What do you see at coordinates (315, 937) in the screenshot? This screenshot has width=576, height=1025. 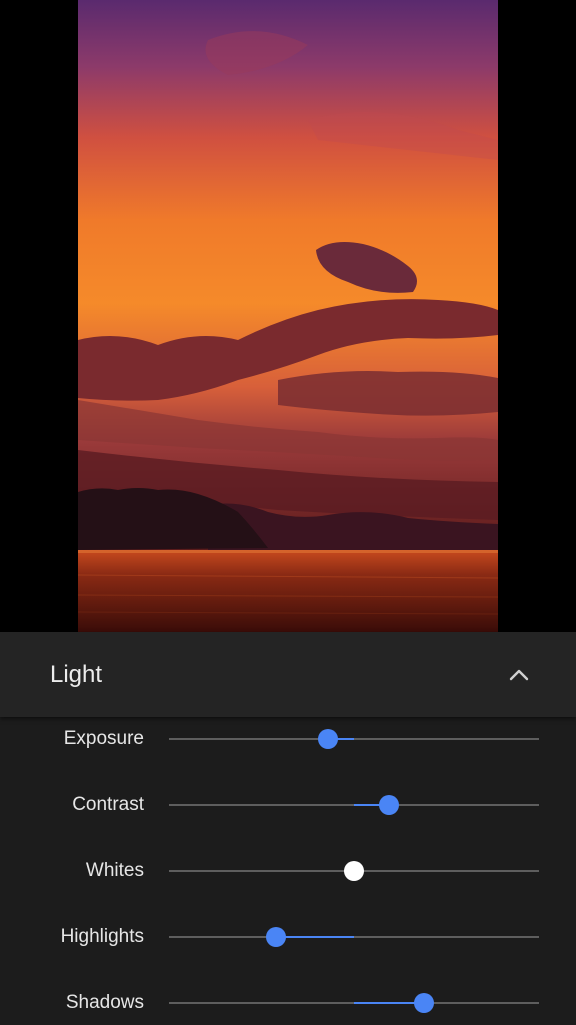 I see `slider-fill` at bounding box center [315, 937].